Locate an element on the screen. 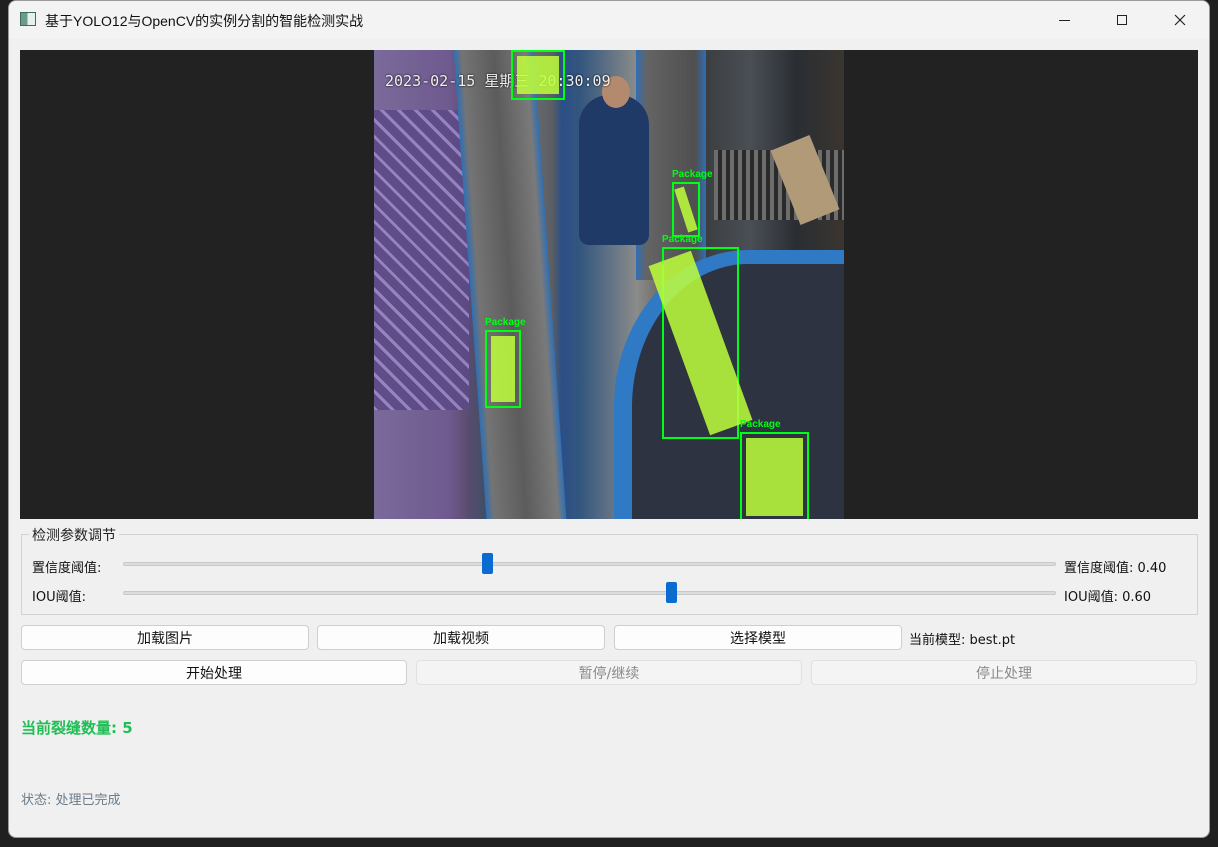  scene-cage is located at coordinates (421, 260).